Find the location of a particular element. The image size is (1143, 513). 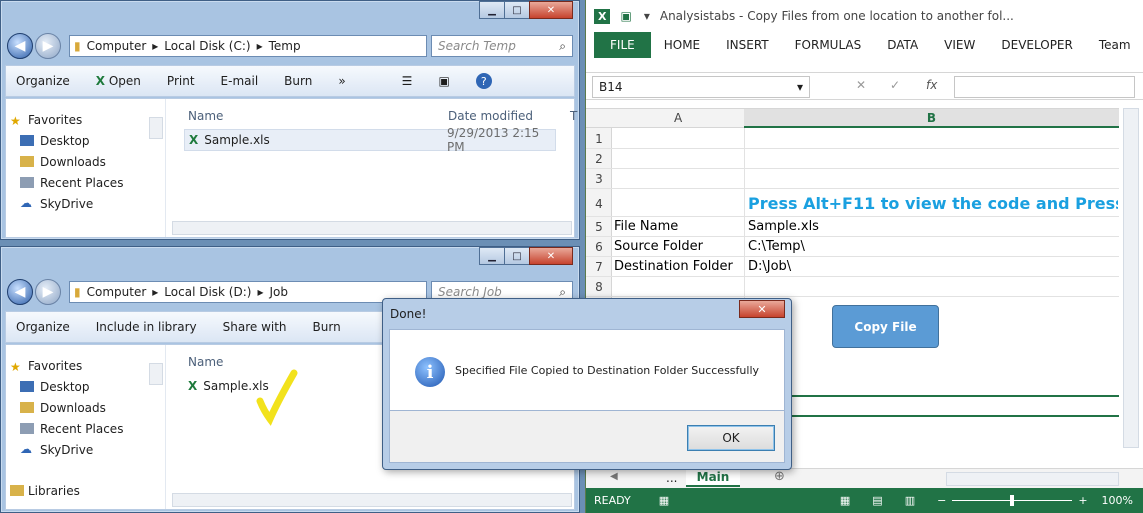

breadcrumb-folder: Job is located at coordinates (278, 292).